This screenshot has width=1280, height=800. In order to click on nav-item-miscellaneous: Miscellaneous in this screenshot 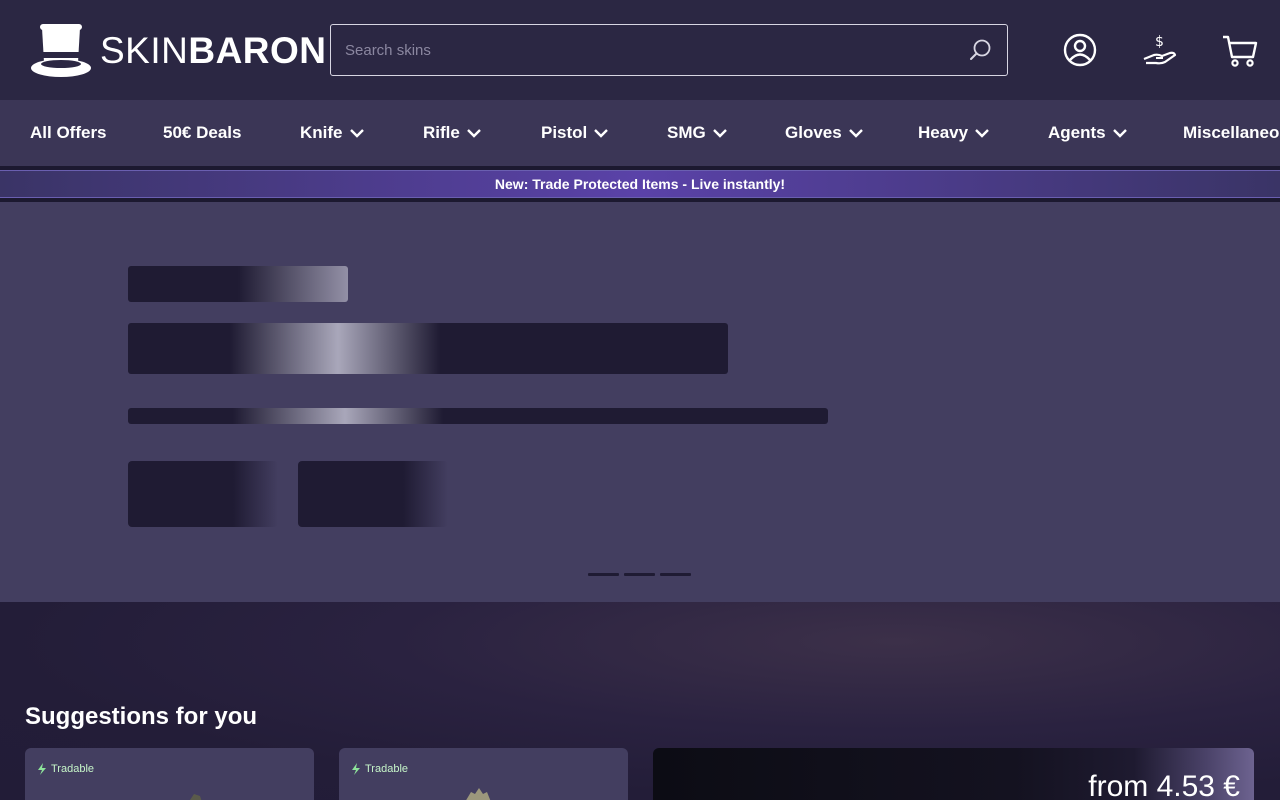, I will do `click(1231, 133)`.